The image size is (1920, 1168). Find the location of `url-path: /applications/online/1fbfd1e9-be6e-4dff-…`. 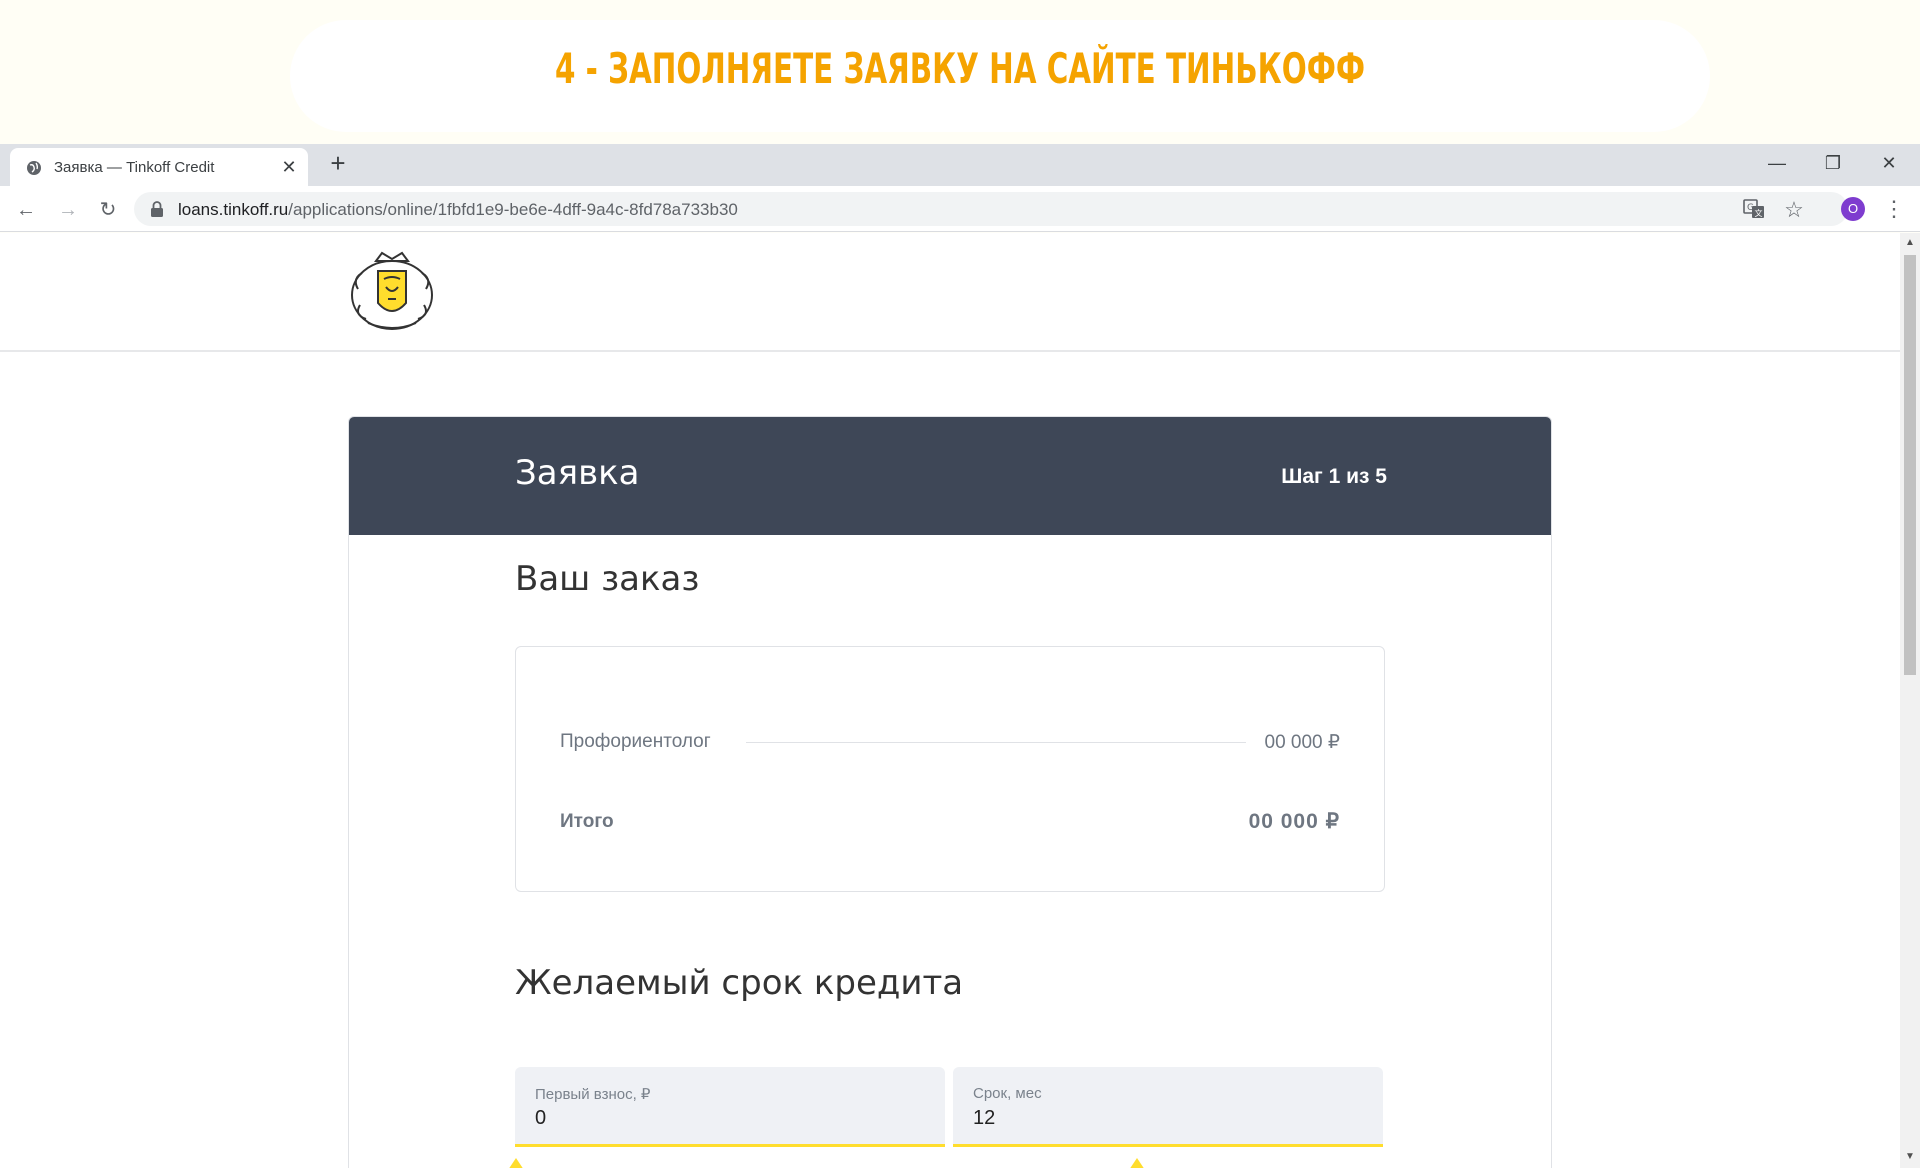

url-path: /applications/online/1fbfd1e9-be6e-4dff-… is located at coordinates (513, 209).